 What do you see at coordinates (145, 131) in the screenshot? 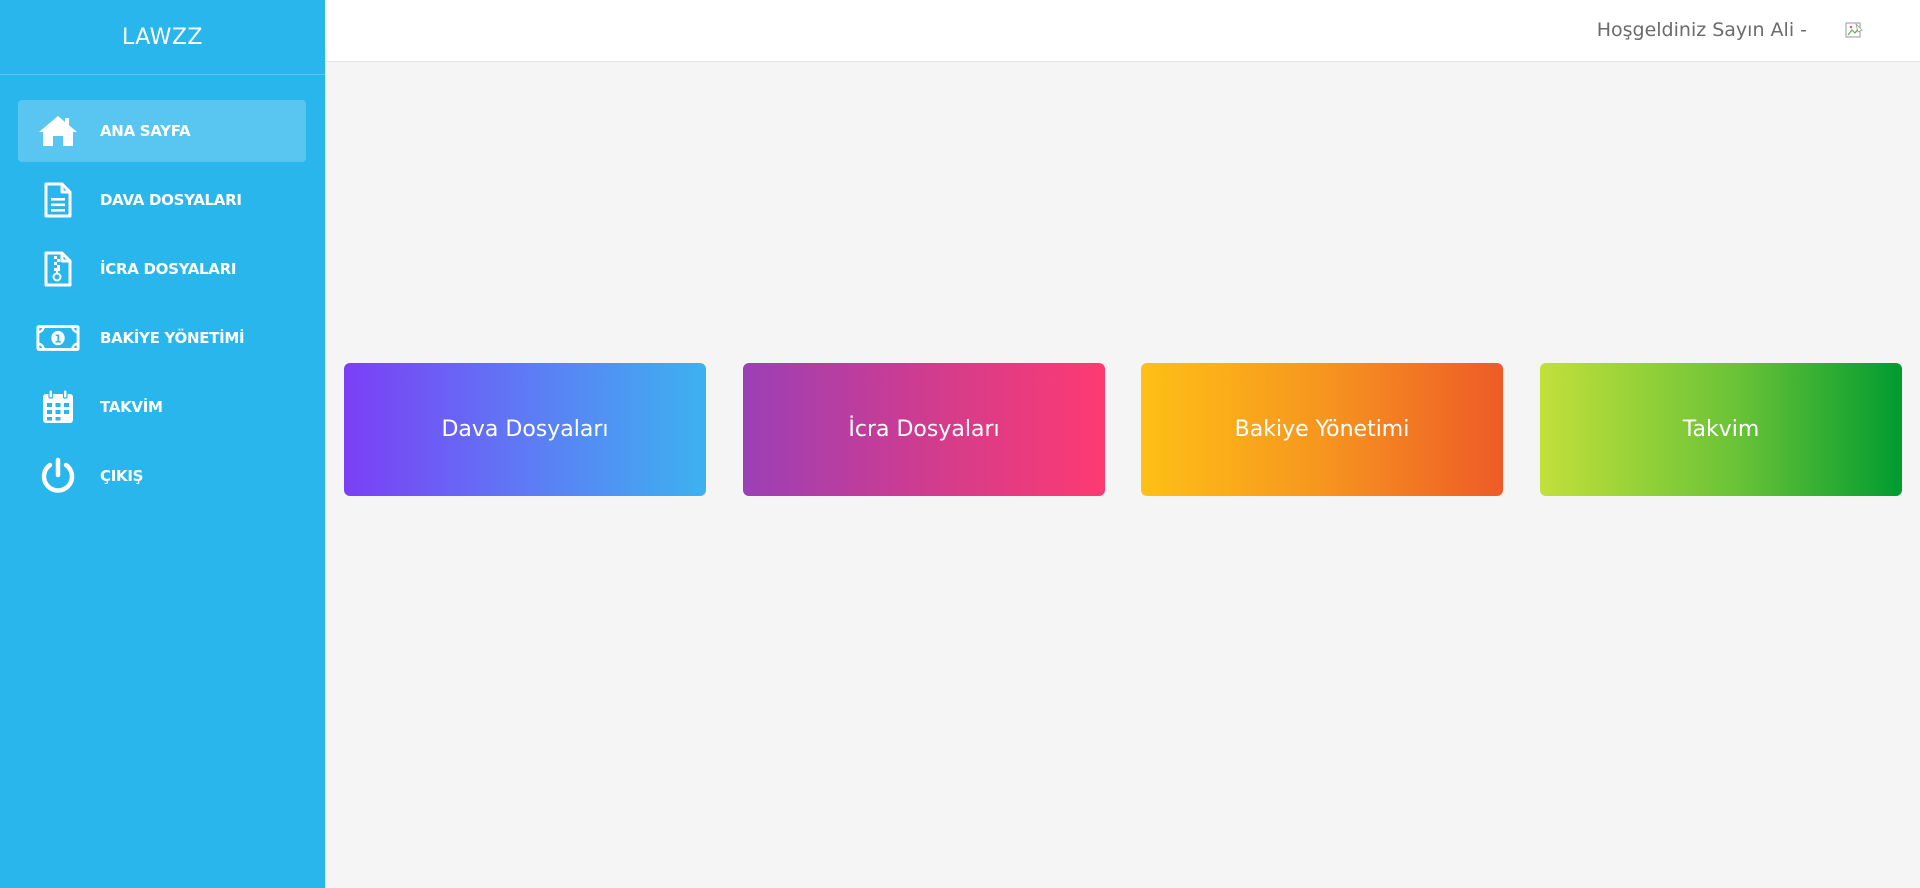
I see `sidebar-item-label: ANA SAYFA` at bounding box center [145, 131].